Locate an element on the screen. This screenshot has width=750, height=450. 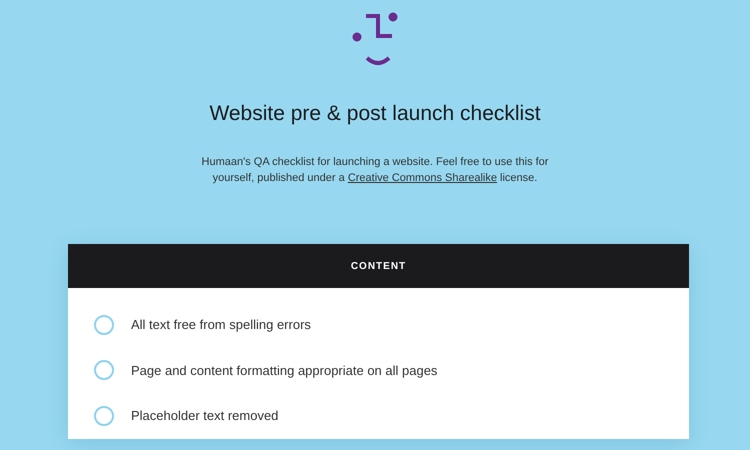
description-text: Humaan's QA checklist for launching a website. Feel free to use this for yourself, published under a Creative Commons Sharealike license. is located at coordinates (375, 170).